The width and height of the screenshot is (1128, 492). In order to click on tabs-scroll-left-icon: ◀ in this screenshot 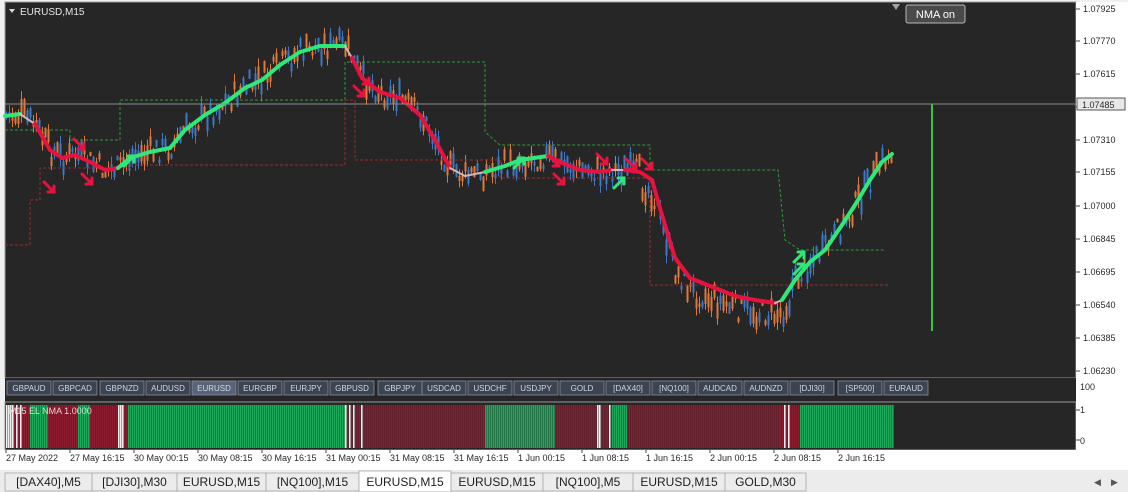, I will do `click(1097, 483)`.